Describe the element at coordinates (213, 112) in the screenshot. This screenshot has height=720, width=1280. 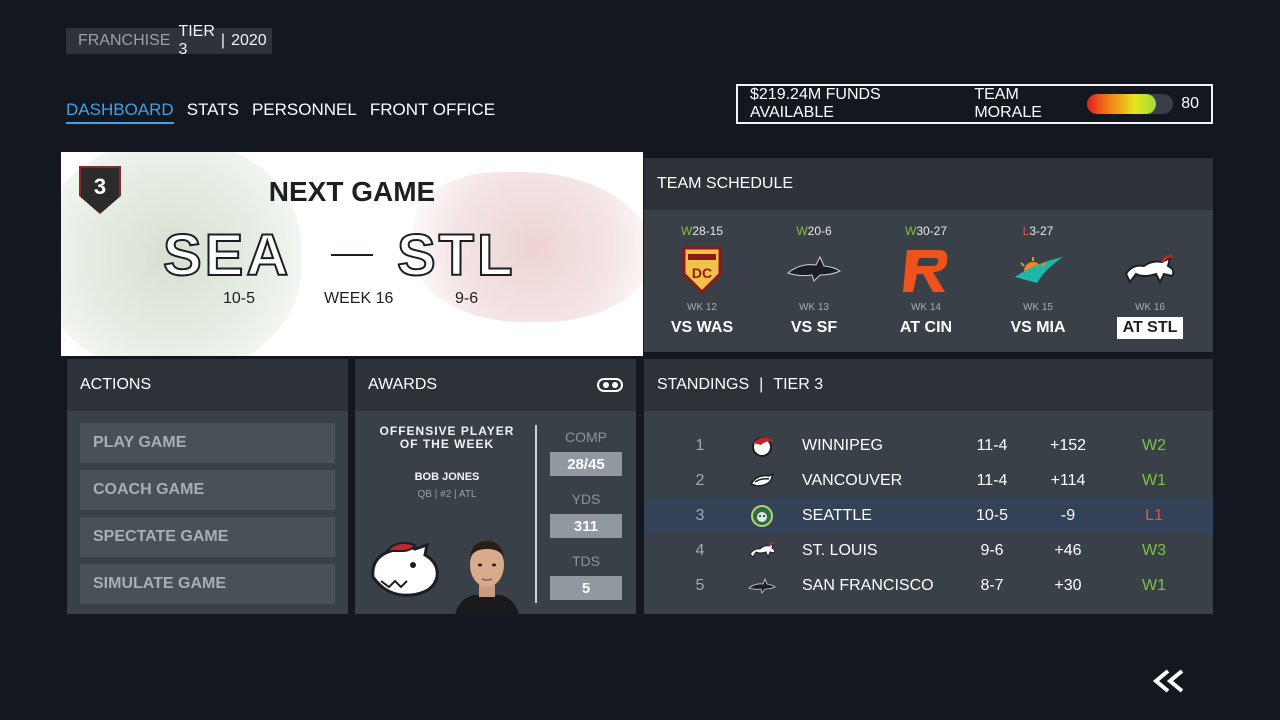
I see `tab-stats: STATS` at that location.